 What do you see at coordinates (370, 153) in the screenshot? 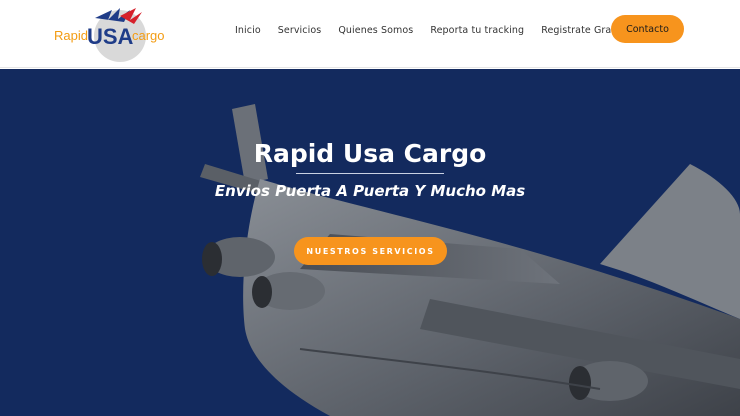
I see `hero-title: Rapid Usa Cargo` at bounding box center [370, 153].